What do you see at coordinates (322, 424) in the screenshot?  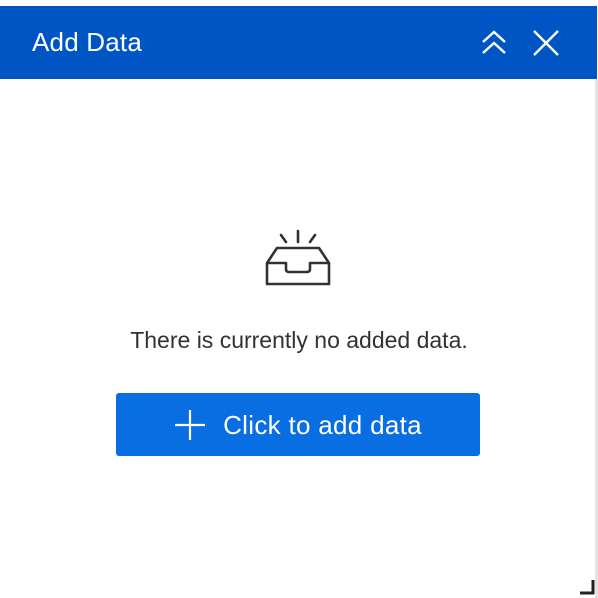 I see `add-data-button-label: Click to add data` at bounding box center [322, 424].